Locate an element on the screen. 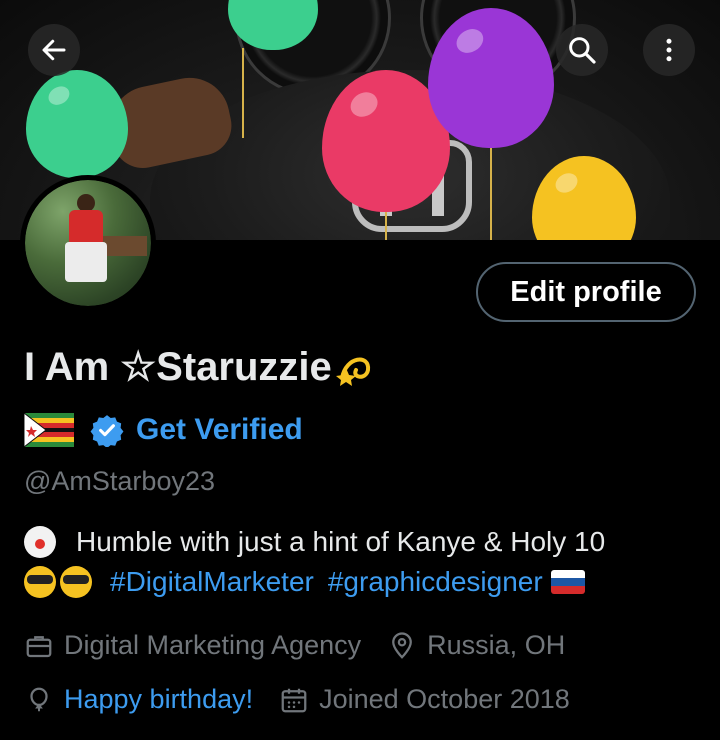 The height and width of the screenshot is (740, 720). dizzy-star-emoji-icon is located at coordinates (352, 371).